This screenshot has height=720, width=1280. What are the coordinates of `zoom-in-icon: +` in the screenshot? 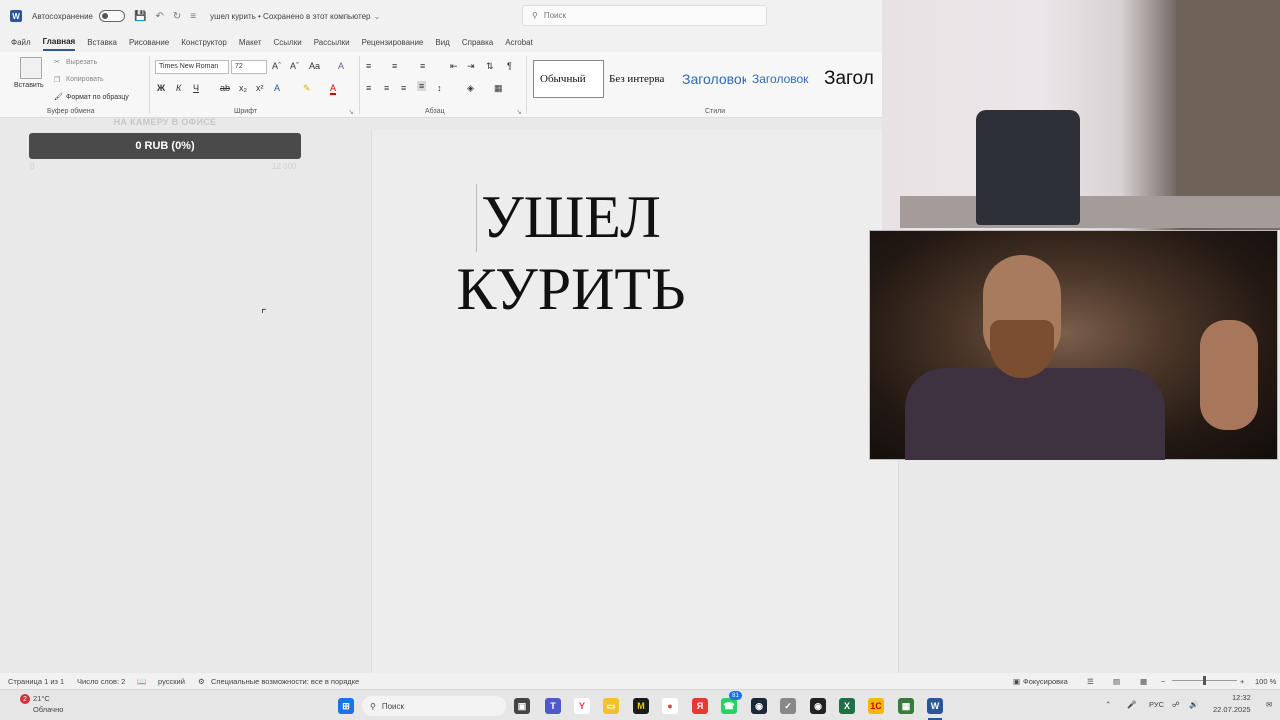 It's located at (1242, 681).